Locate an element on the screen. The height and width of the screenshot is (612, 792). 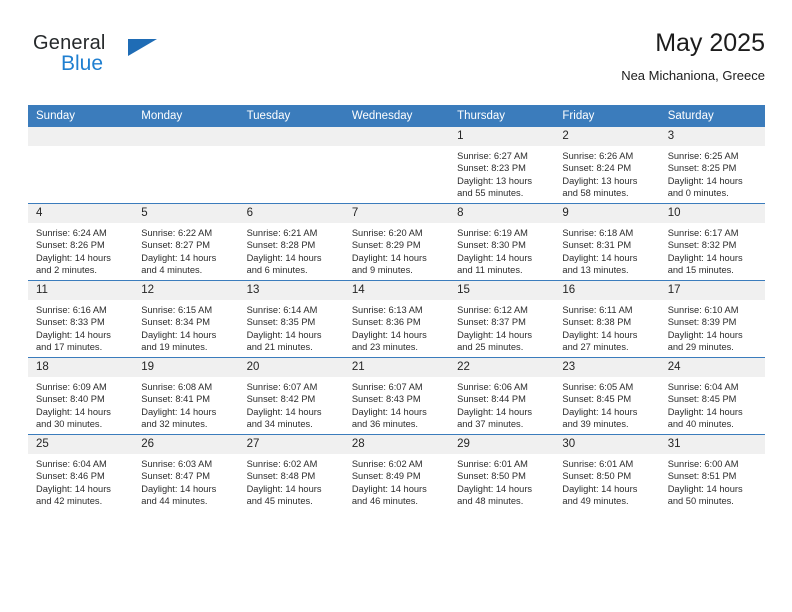
sunrise-text: Sunrise: 6:18 AM is located at coordinates (598, 233).